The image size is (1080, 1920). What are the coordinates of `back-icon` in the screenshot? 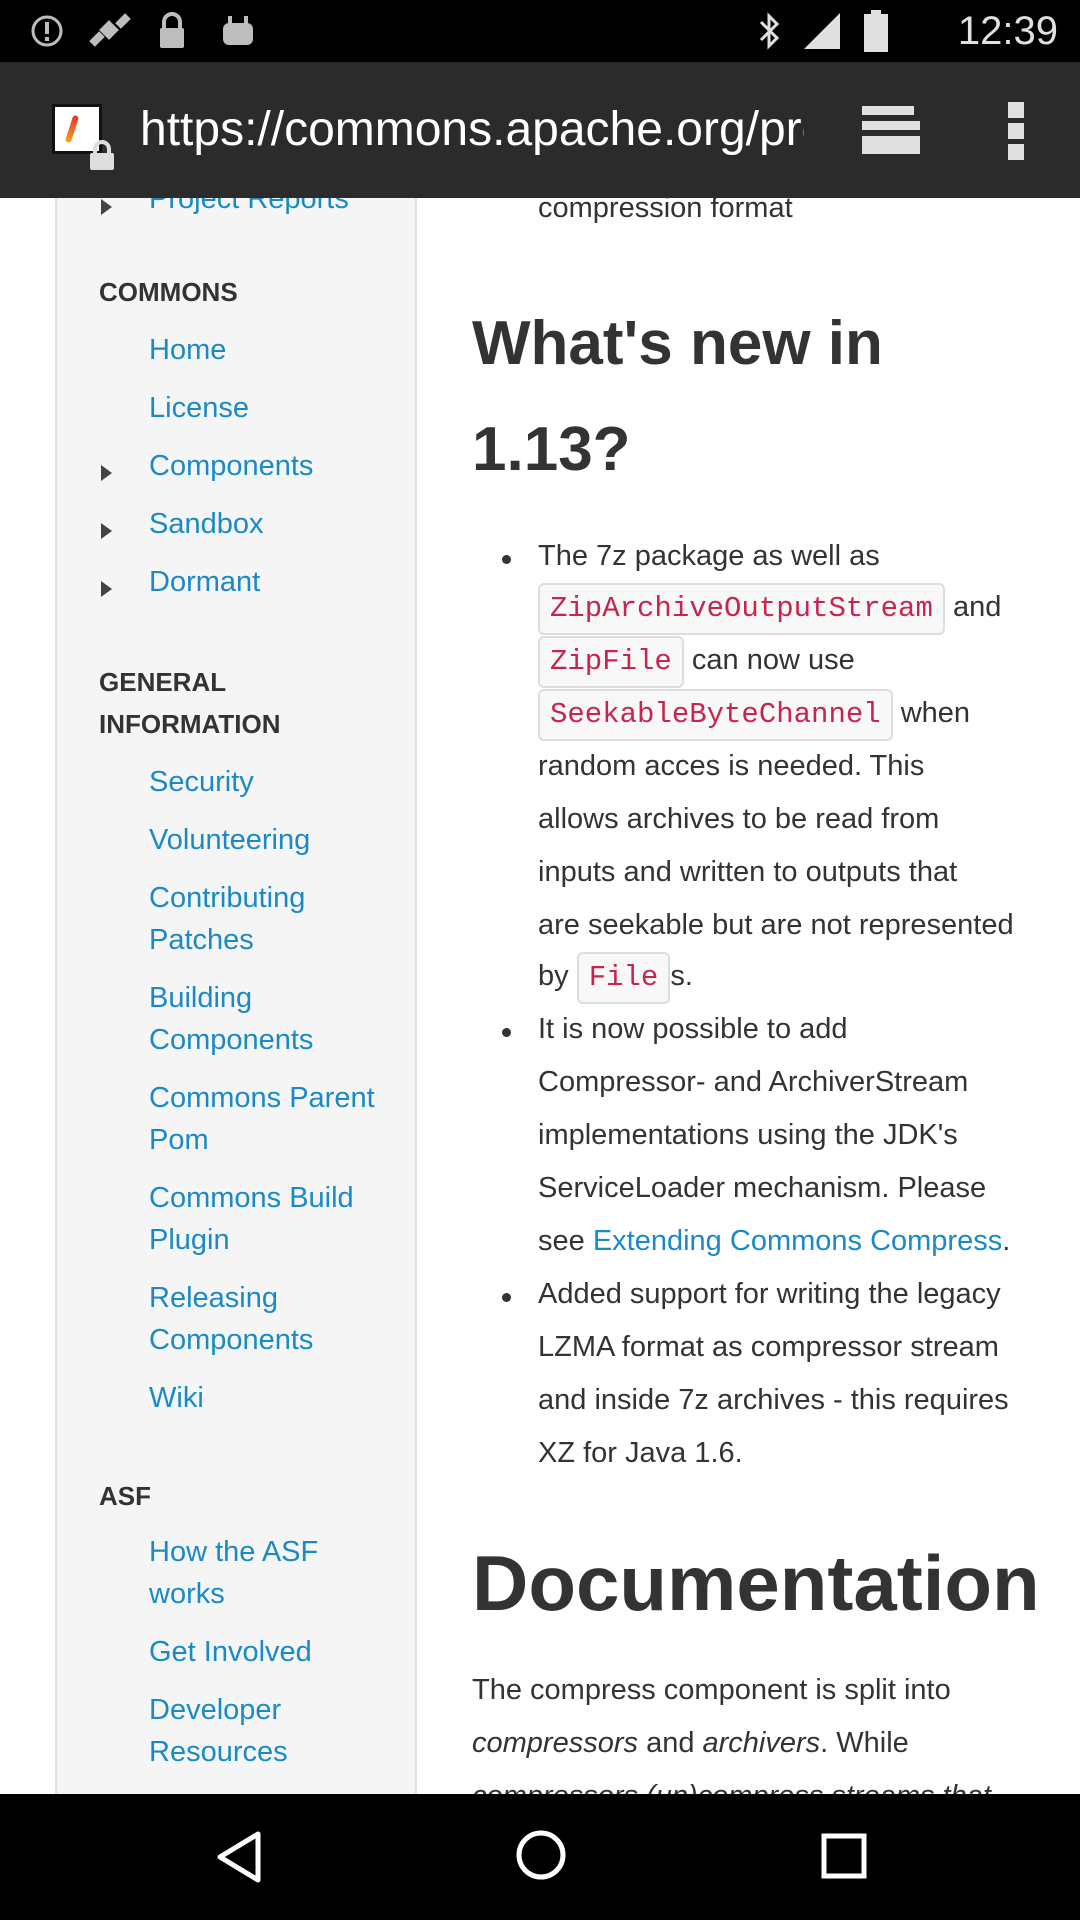 It's located at (239, 1857).